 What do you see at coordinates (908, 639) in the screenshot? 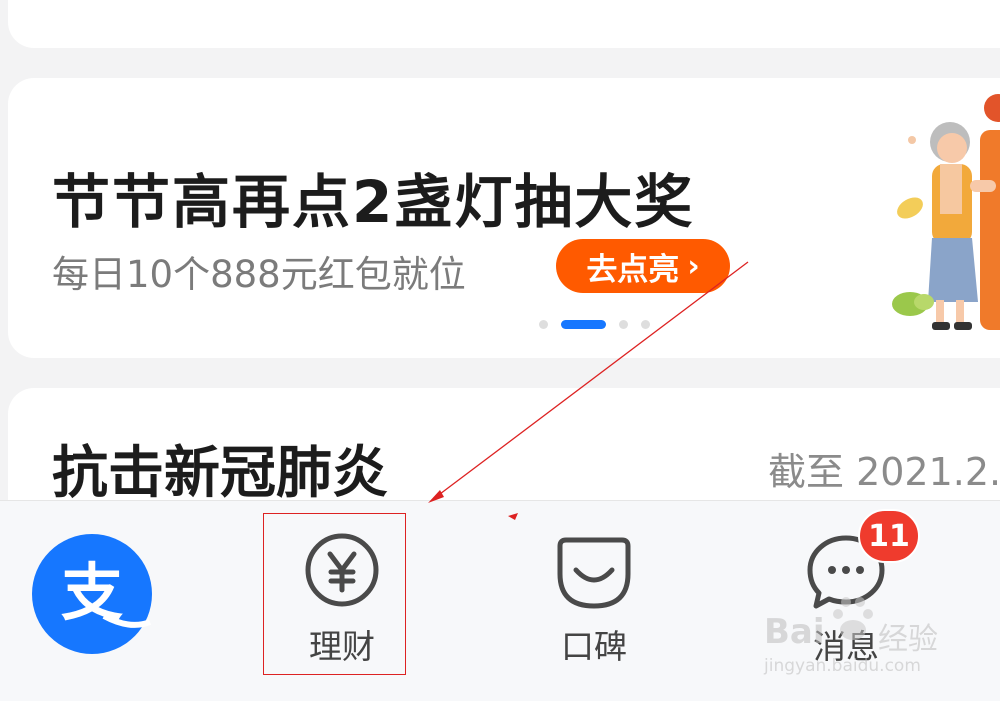
I see `watermark-brand2: 经验` at bounding box center [908, 639].